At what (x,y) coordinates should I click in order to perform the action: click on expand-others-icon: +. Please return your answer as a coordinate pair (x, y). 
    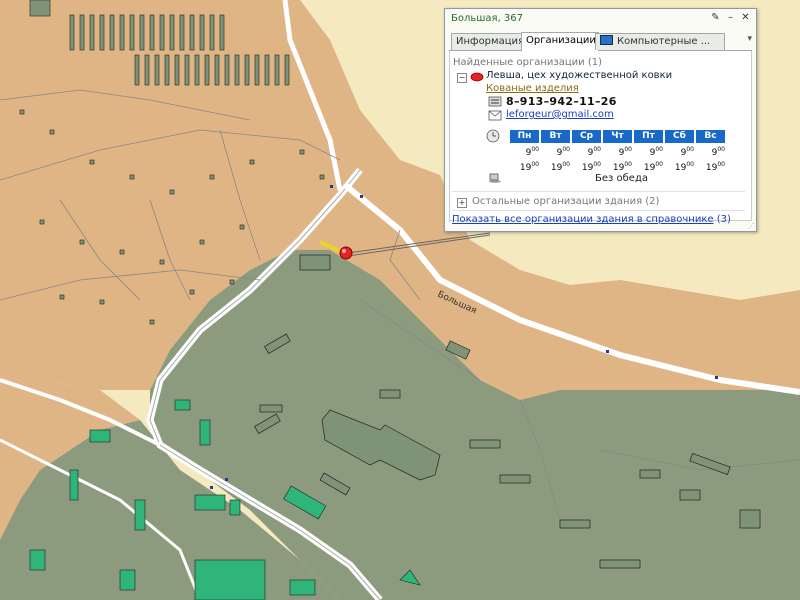
    Looking at the image, I should click on (462, 203).